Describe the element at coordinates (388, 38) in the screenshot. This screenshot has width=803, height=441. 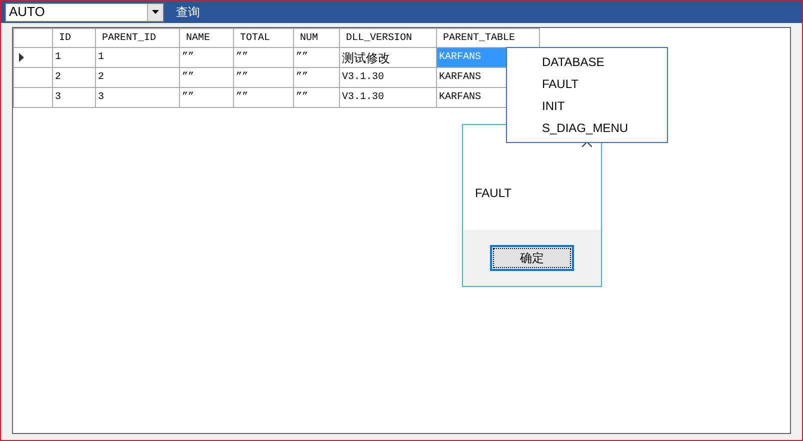
I see `column-header: DLL_VERSION` at that location.